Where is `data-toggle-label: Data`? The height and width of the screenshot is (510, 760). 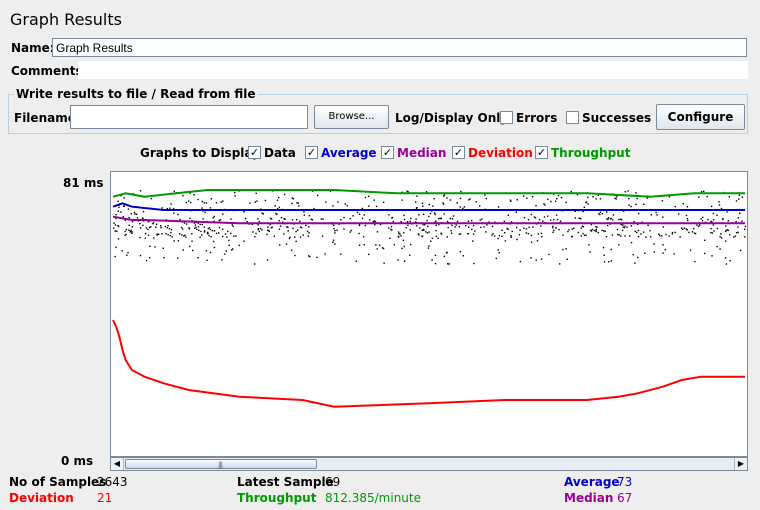 data-toggle-label: Data is located at coordinates (280, 153).